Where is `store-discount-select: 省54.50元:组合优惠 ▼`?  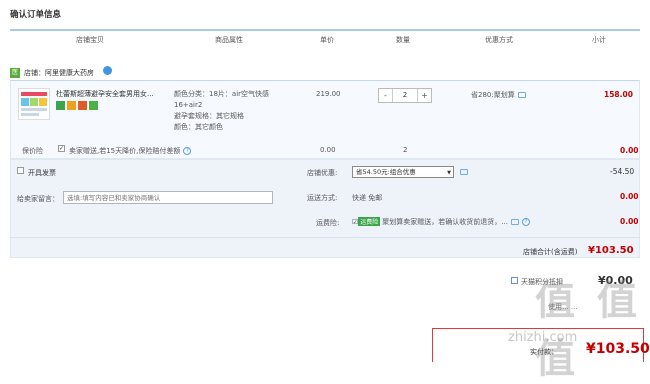 store-discount-select: 省54.50元:组合优惠 ▼ is located at coordinates (403, 172).